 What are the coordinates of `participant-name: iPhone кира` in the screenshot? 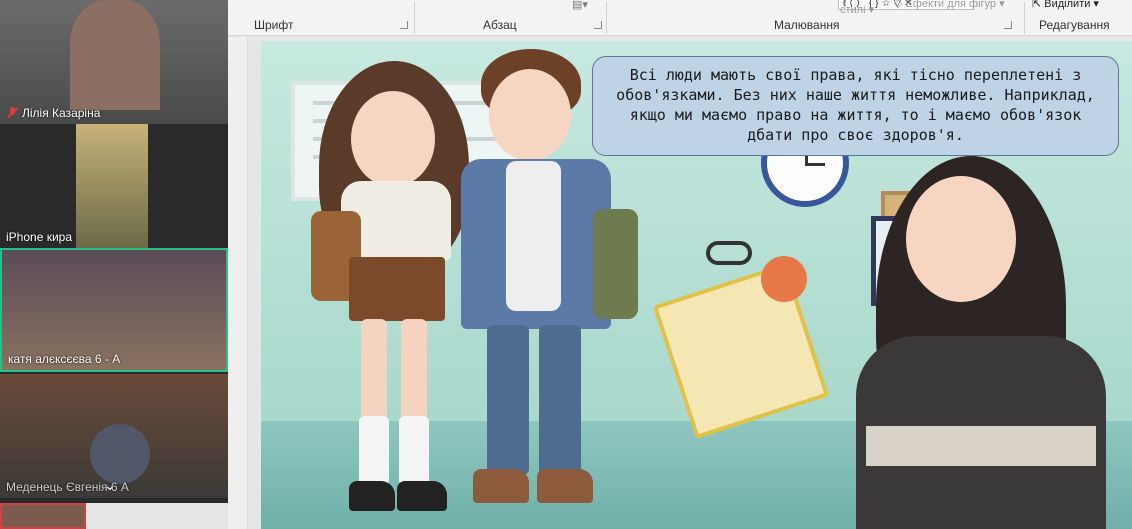 It's located at (39, 237).